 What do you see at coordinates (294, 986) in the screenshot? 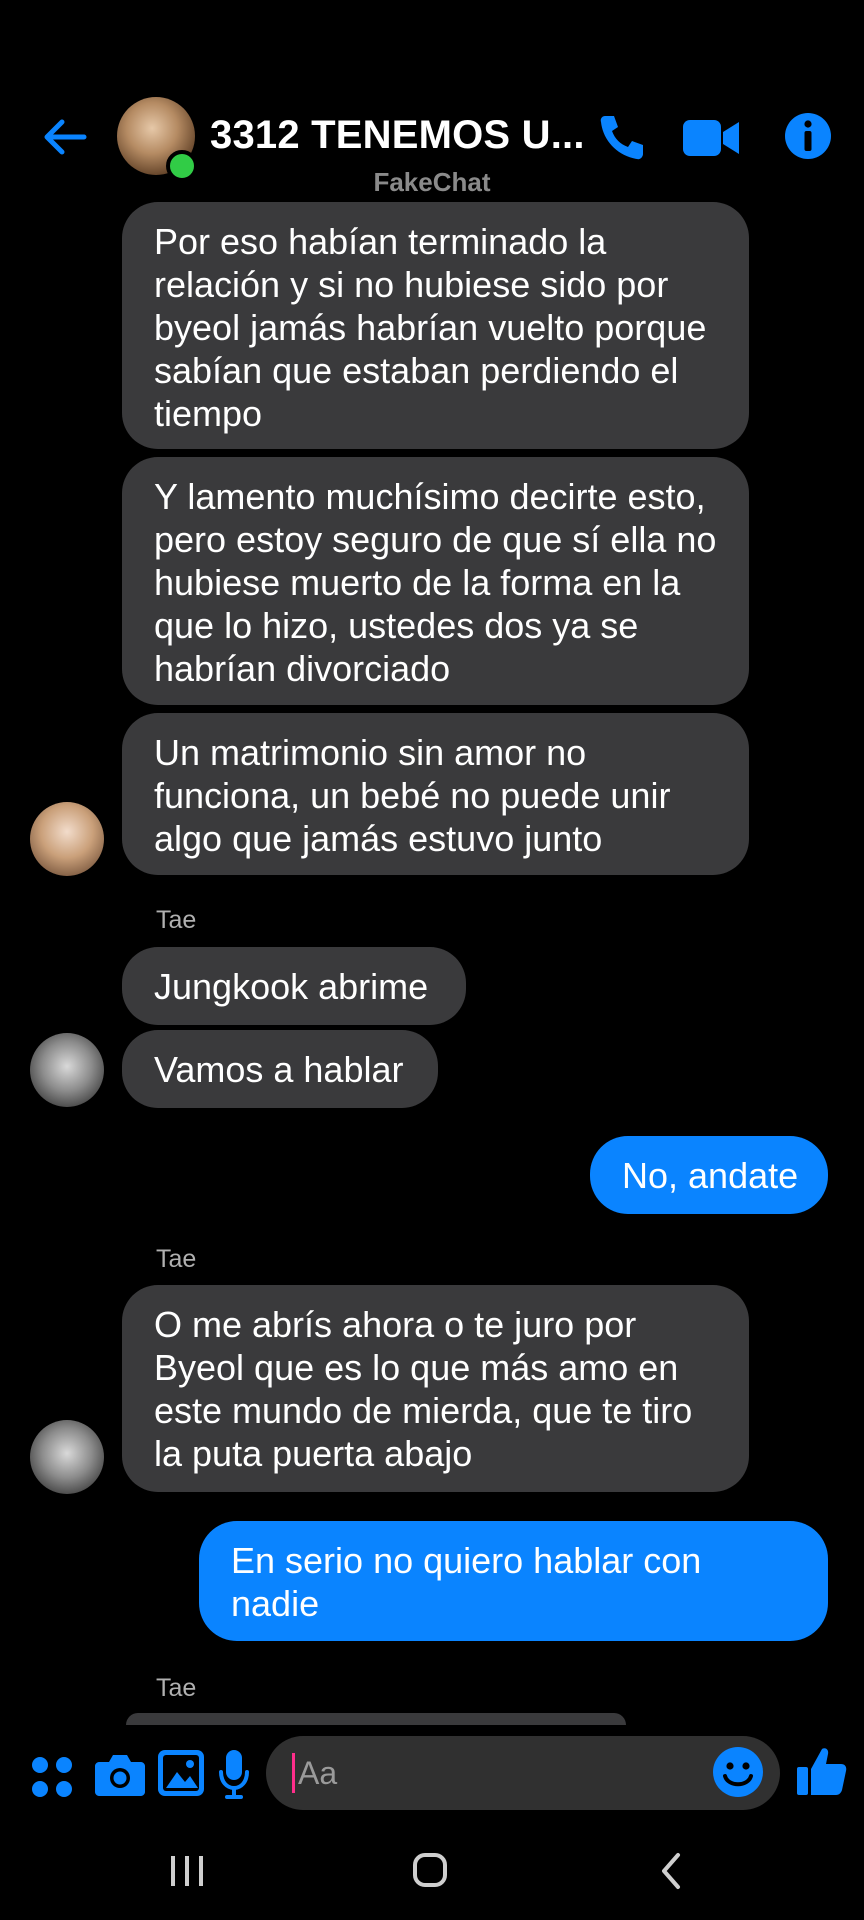
I see `message-bubble-incoming: Jungkook abrime` at bounding box center [294, 986].